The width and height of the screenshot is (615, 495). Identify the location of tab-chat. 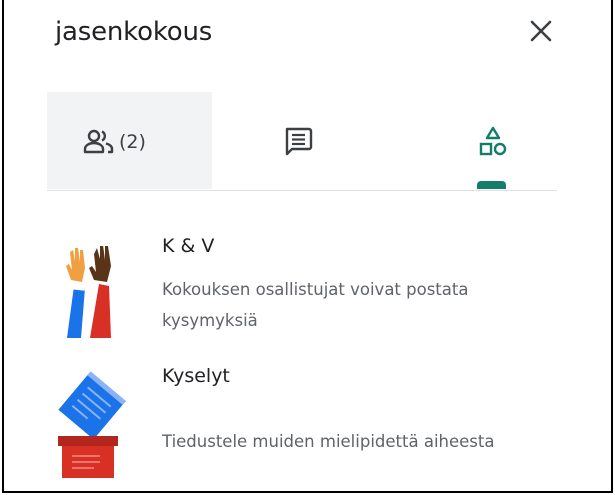
(297, 140).